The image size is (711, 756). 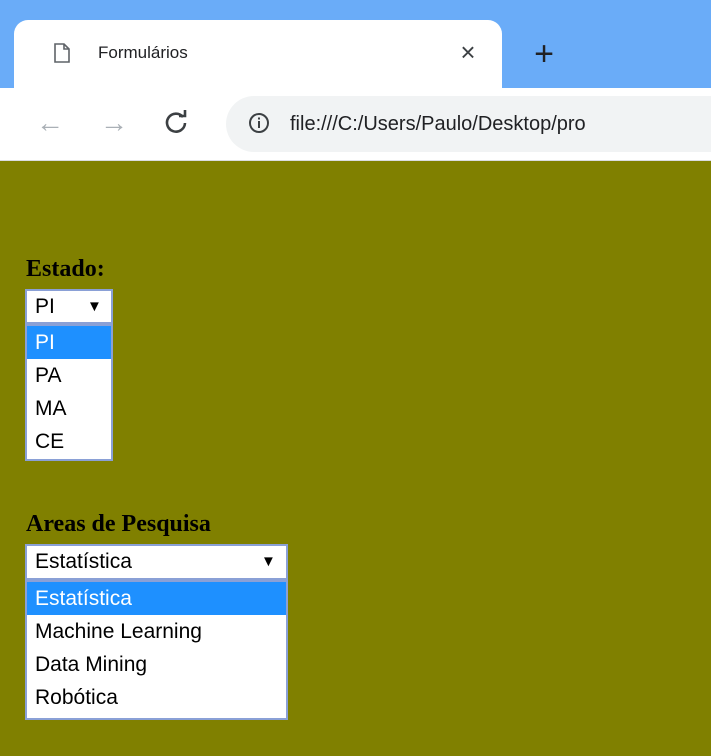 I want to click on estado-select: PI ▼, so click(x=69, y=306).